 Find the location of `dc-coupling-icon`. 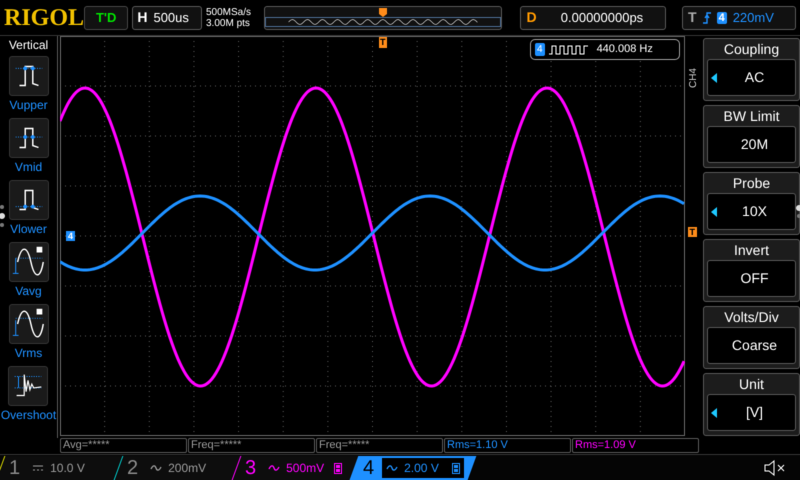

dc-coupling-icon is located at coordinates (38, 468).